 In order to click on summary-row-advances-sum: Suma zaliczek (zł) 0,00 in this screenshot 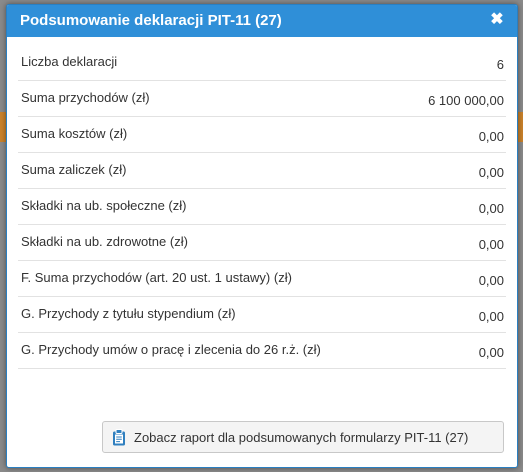, I will do `click(262, 171)`.